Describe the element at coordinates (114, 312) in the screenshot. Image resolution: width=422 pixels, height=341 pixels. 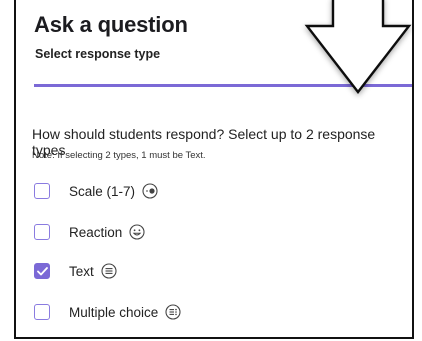
I see `option-multiple-choice-label: Multiple choice` at that location.